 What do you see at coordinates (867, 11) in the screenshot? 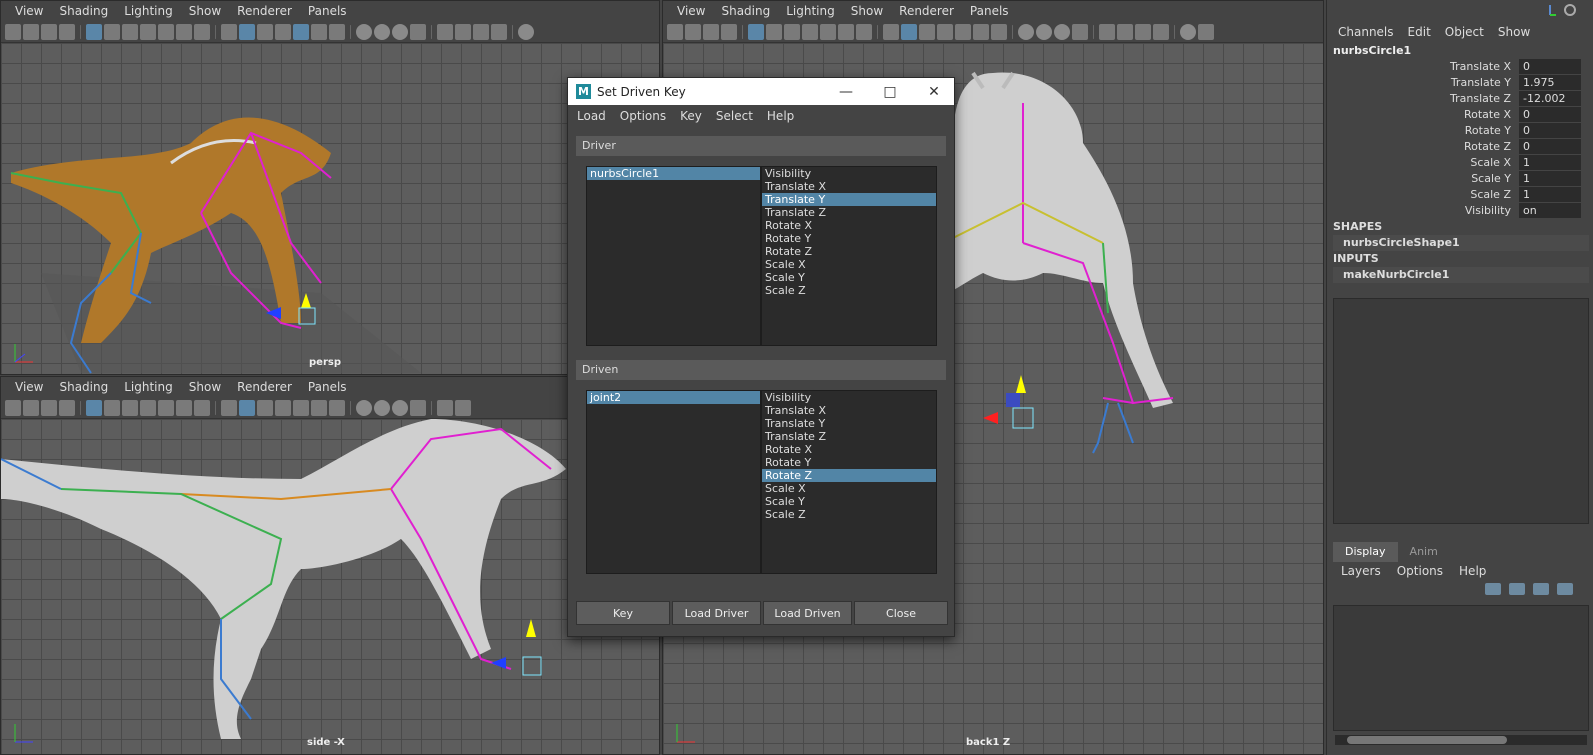
I see `menu-show: Show` at bounding box center [867, 11].